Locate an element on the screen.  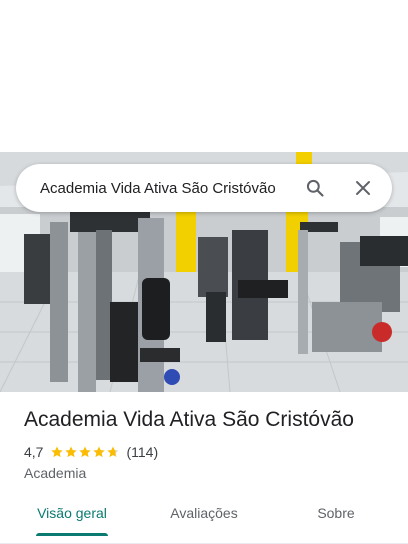
tab-overview: Visão geral is located at coordinates (72, 516).